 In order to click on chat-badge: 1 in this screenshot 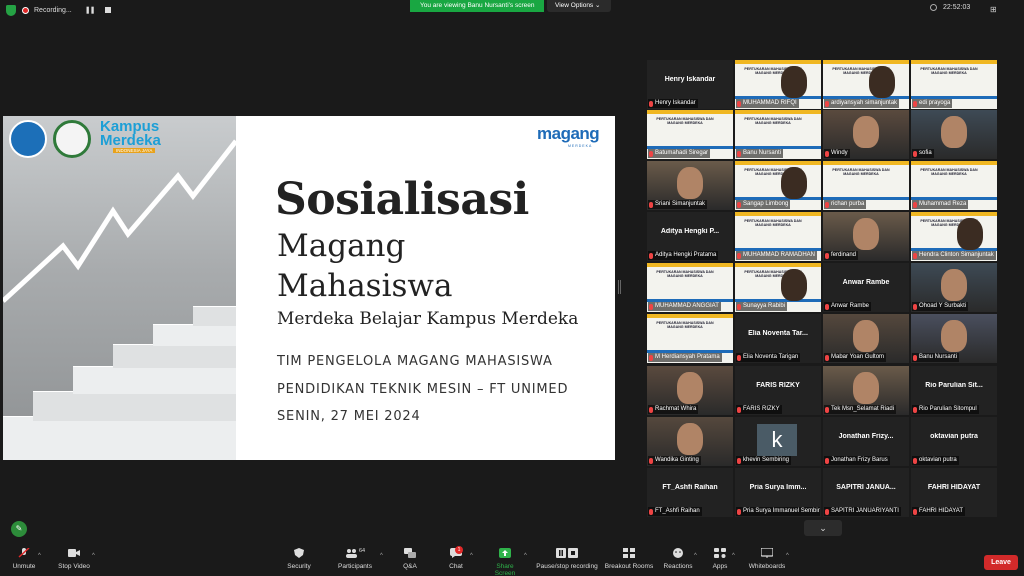, I will do `click(459, 550)`.